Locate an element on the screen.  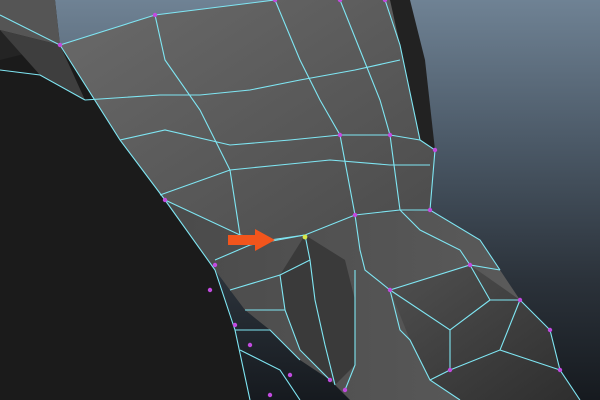
selected-vertex is located at coordinates (305, 237).